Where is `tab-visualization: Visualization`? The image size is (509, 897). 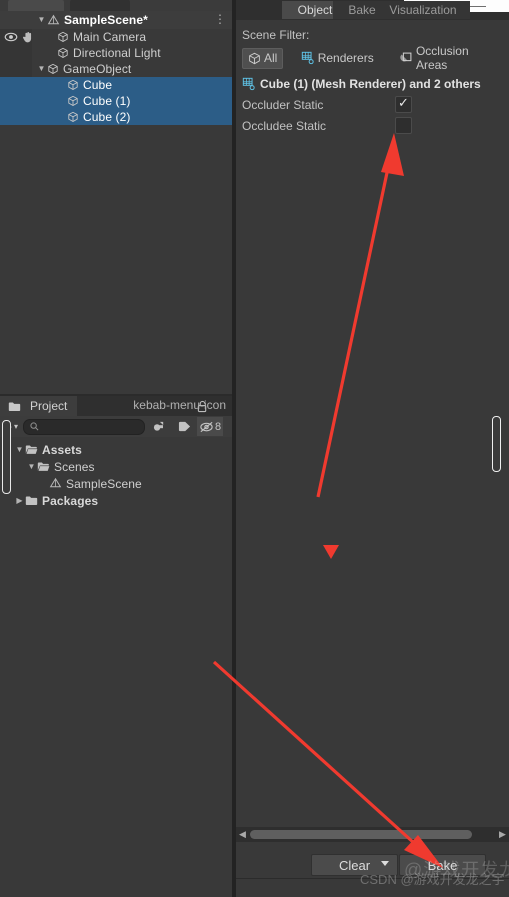
tab-visualization: Visualization is located at coordinates (423, 10).